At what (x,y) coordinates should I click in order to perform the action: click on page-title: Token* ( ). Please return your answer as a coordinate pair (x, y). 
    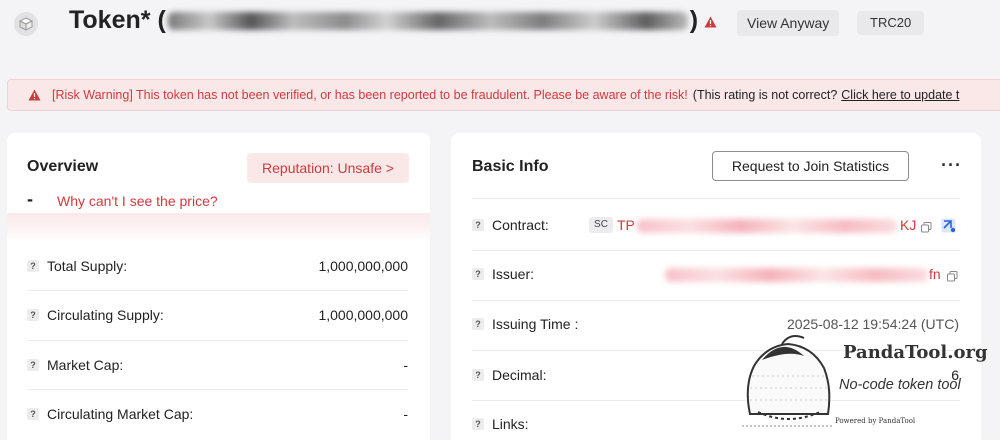
    Looking at the image, I should click on (393, 20).